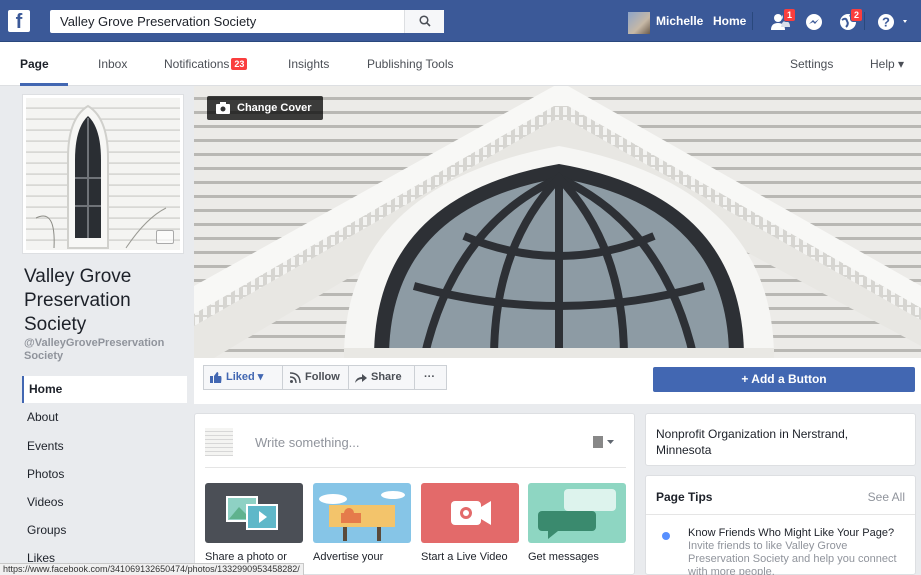 Image resolution: width=921 pixels, height=575 pixels. I want to click on sidebar-item-home: Home, so click(104, 389).